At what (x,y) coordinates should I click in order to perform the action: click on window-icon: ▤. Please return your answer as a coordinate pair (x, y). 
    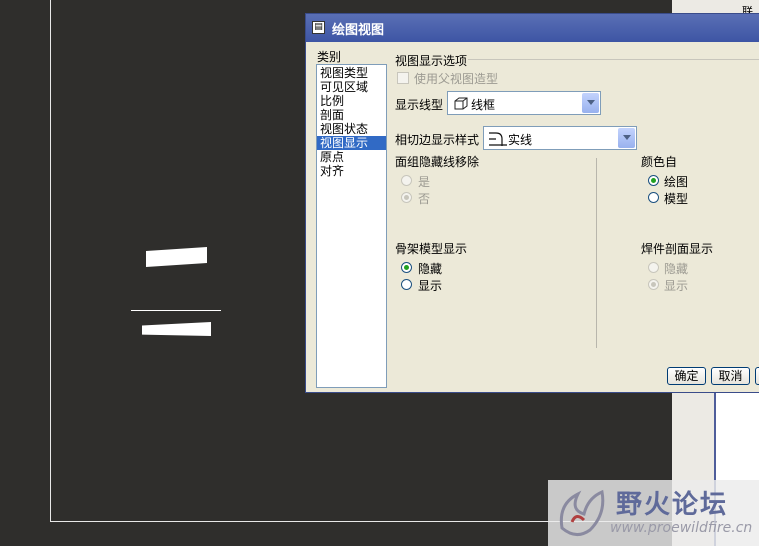
    Looking at the image, I should click on (318, 27).